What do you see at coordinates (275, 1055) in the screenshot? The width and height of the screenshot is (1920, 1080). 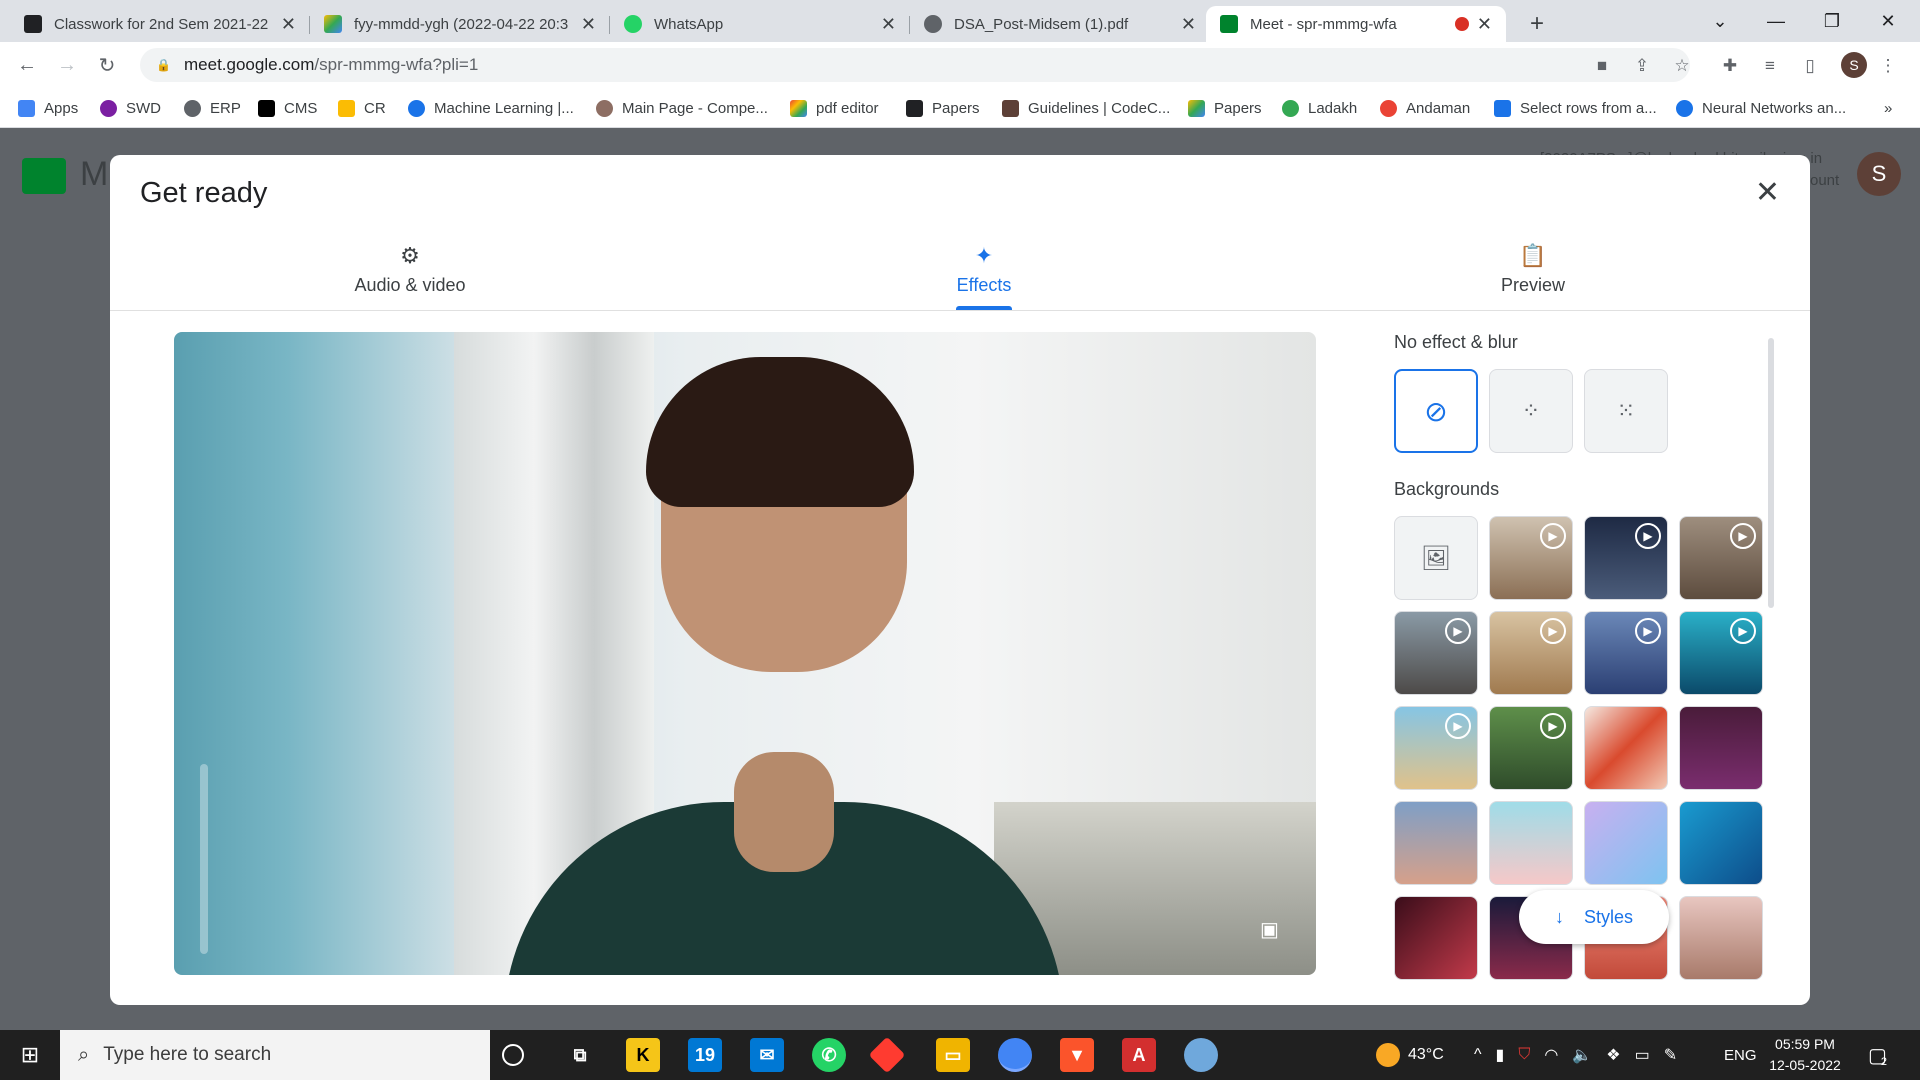 I see `taskbar-search: ⌕ Type here to search` at bounding box center [275, 1055].